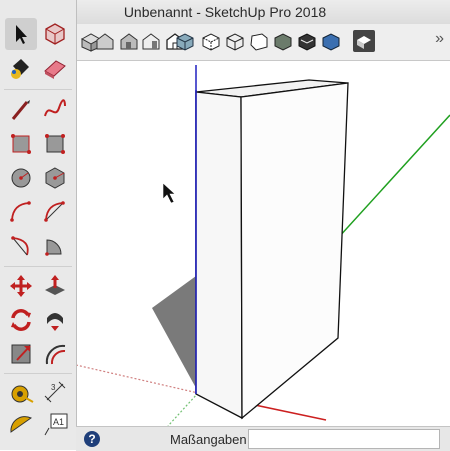 This screenshot has height=451, width=450. Describe the element at coordinates (55, 34) in the screenshot. I see `component-icon` at that location.